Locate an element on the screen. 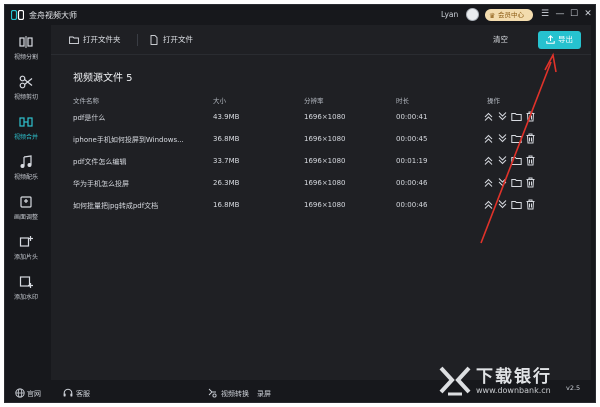 This screenshot has height=407, width=600. vip-label: 会员中心 is located at coordinates (511, 15).